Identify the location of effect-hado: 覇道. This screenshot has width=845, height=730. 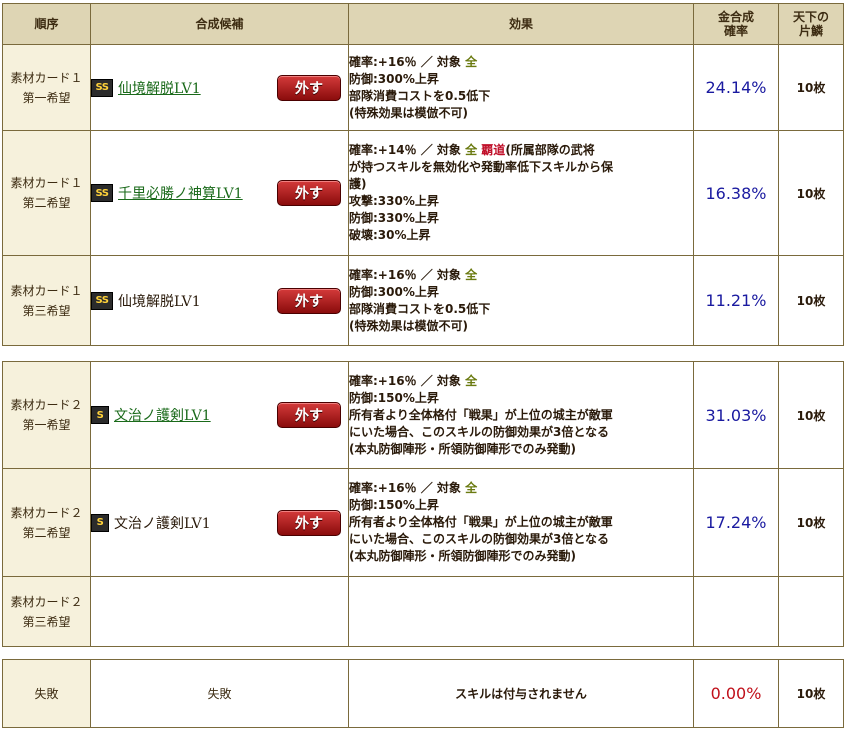
(493, 150).